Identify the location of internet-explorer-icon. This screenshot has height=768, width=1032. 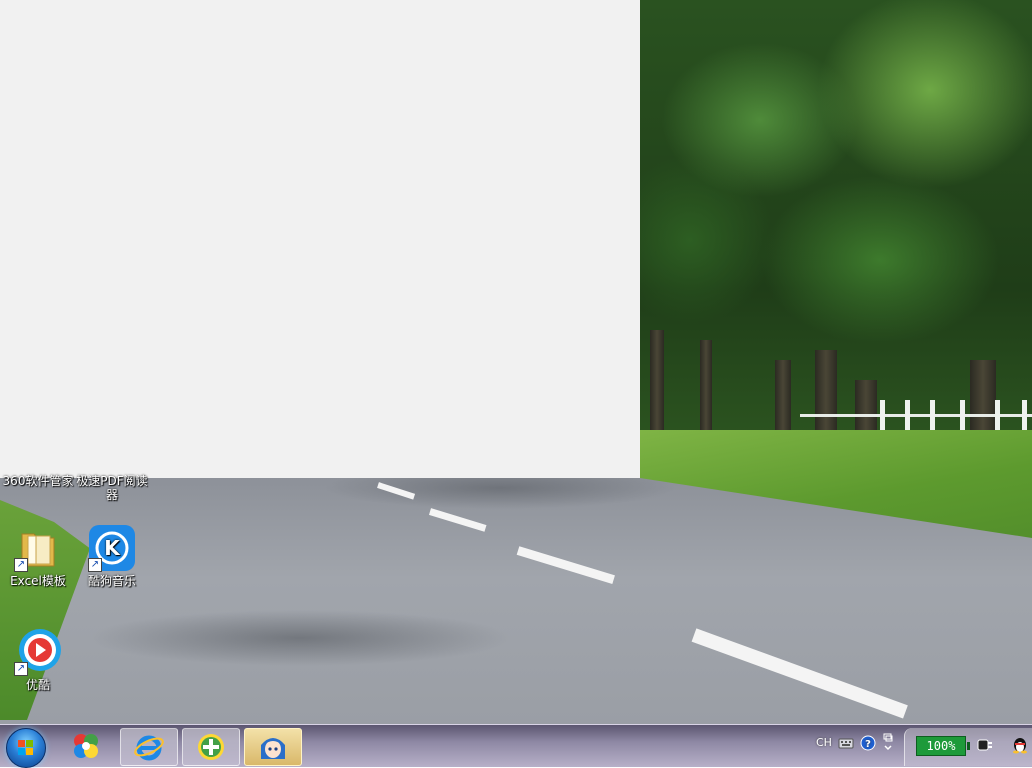
(149, 748).